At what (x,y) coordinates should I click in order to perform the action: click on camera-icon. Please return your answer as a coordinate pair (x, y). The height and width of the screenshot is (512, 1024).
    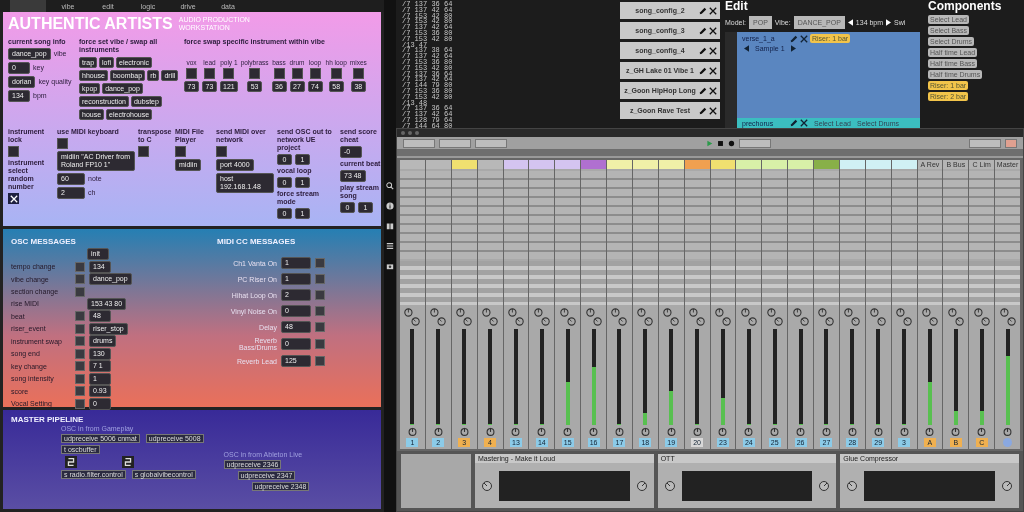
    Looking at the image, I should click on (390, 266).